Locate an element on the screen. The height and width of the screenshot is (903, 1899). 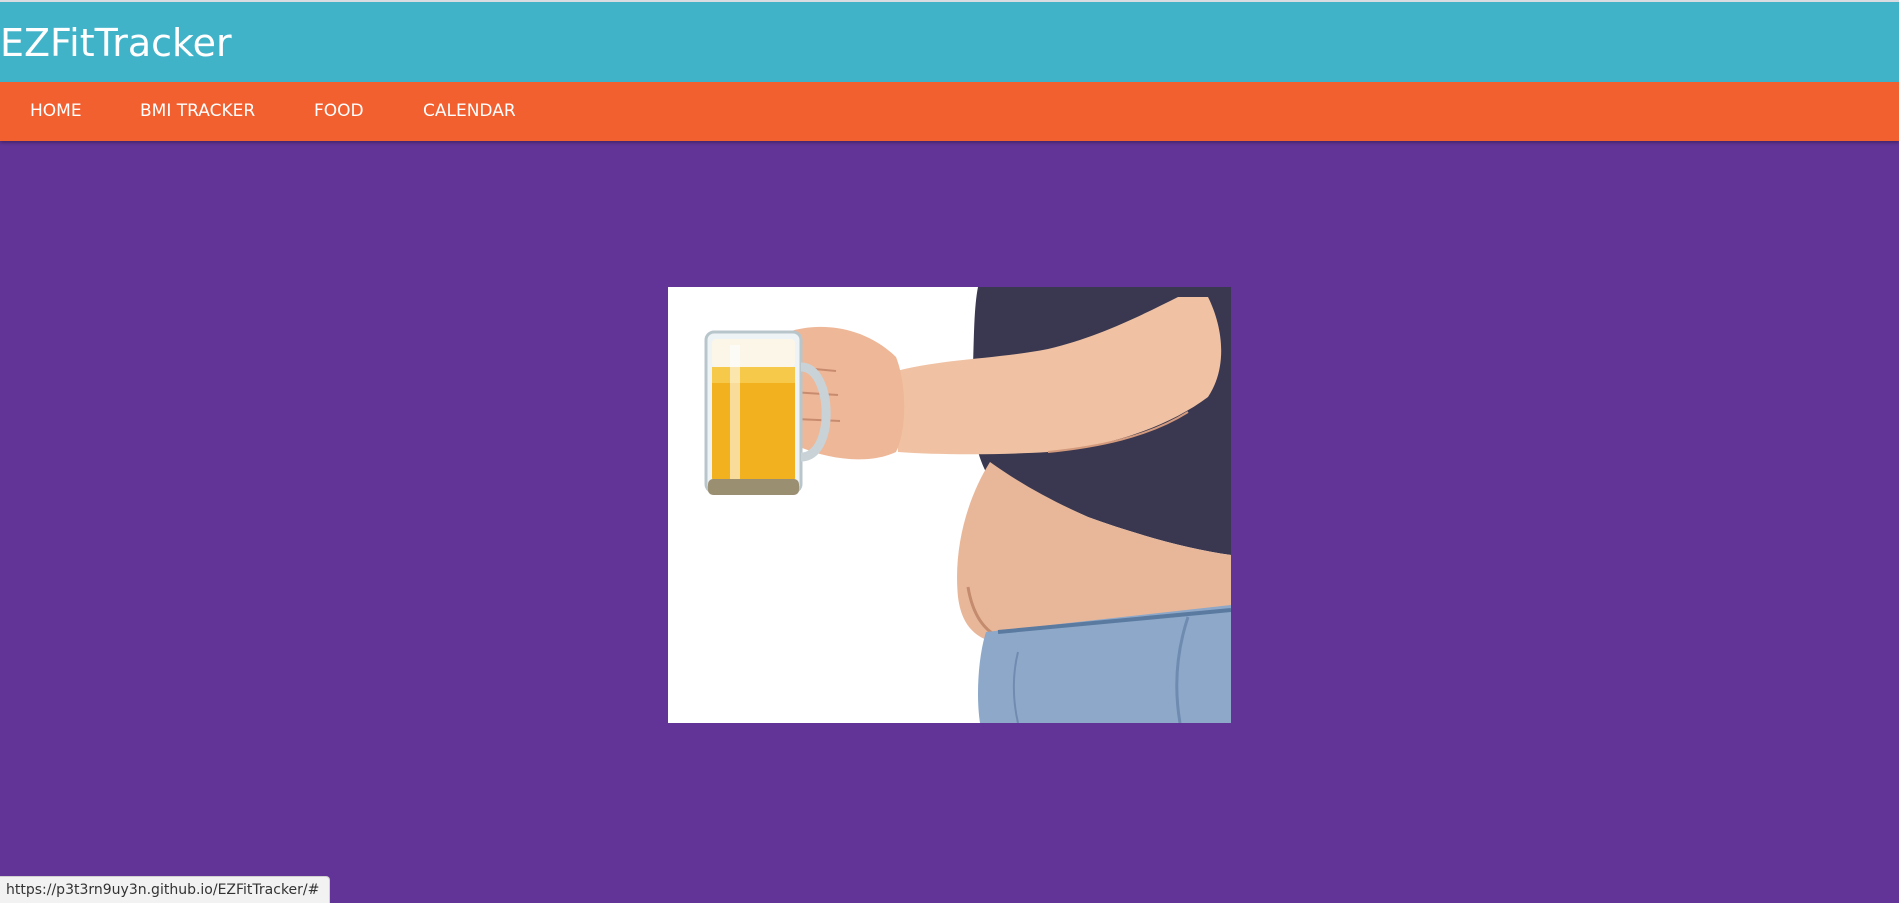
beer-belly-photo-icon is located at coordinates (949, 505).